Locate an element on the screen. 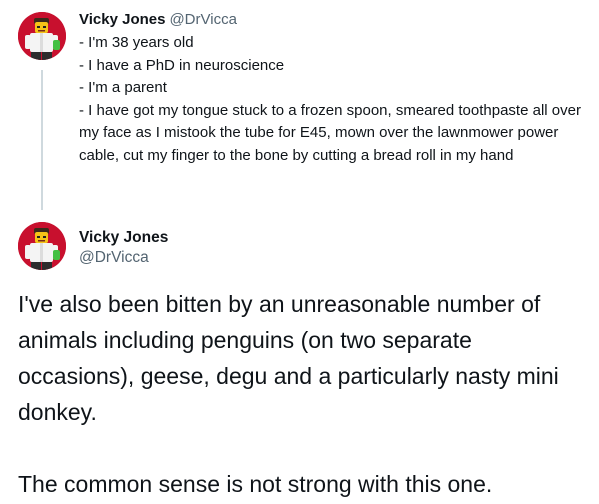 The height and width of the screenshot is (504, 599). tweet-line: - I have a PhD in neuroscience is located at coordinates (182, 65).